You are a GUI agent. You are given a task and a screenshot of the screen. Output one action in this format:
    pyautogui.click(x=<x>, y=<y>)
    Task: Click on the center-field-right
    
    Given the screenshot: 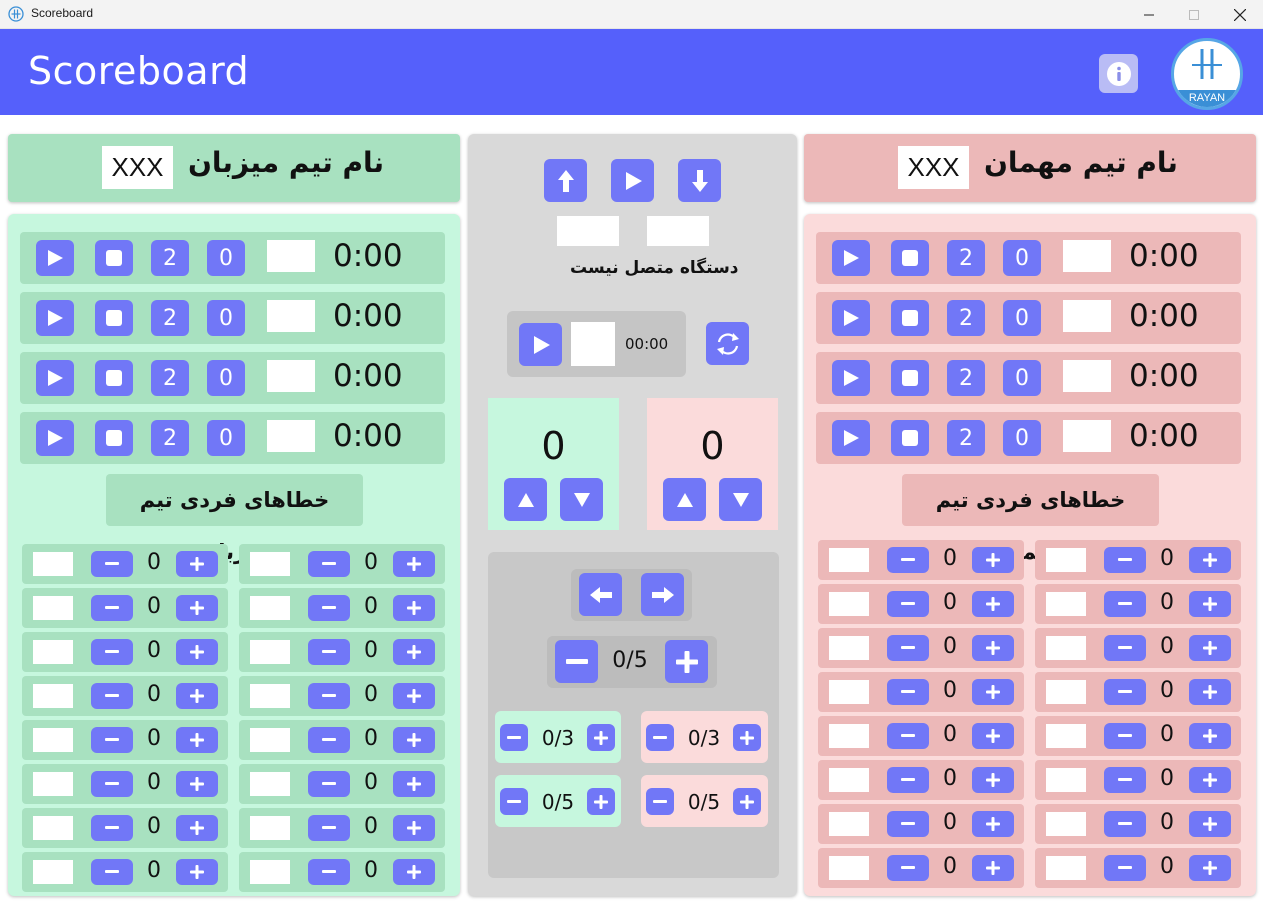 What is the action you would take?
    pyautogui.click(x=678, y=231)
    